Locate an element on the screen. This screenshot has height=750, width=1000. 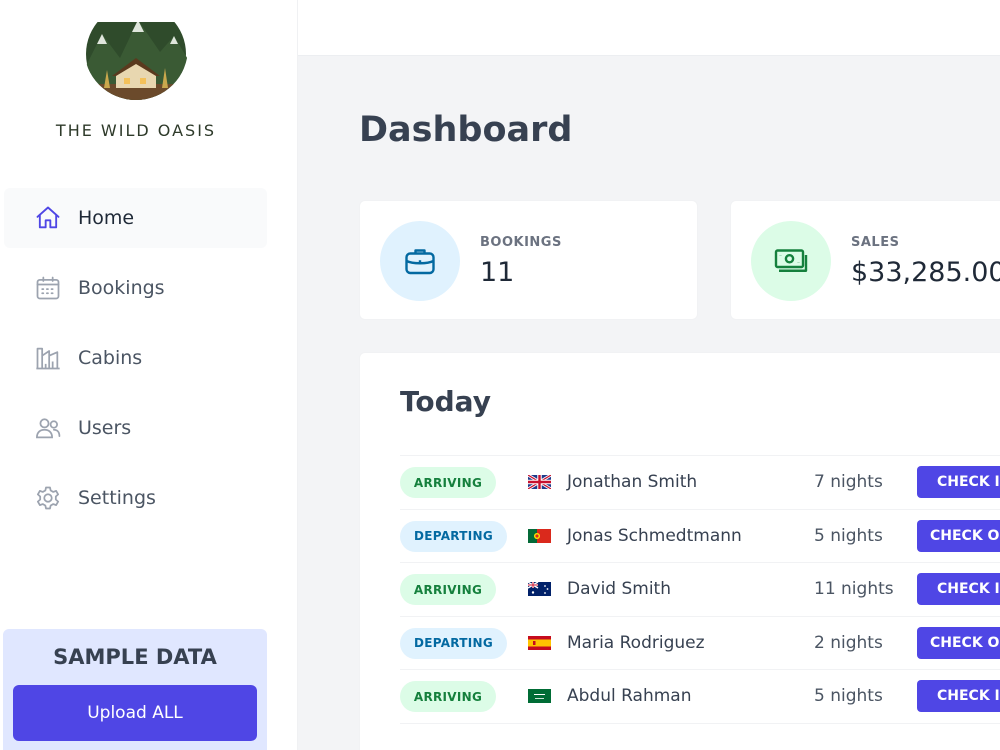
guest-name: David Smith is located at coordinates (619, 589).